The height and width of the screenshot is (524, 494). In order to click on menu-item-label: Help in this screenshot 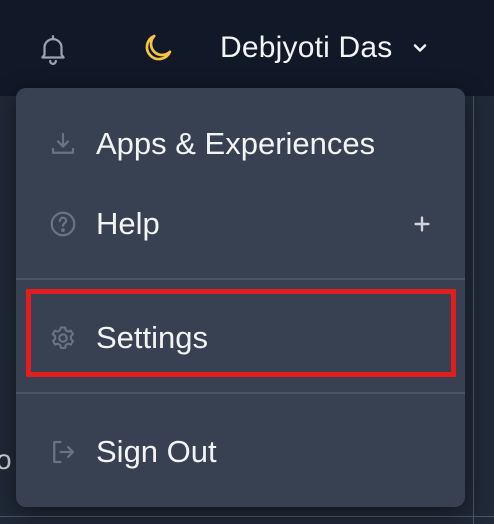, I will do `click(128, 223)`.